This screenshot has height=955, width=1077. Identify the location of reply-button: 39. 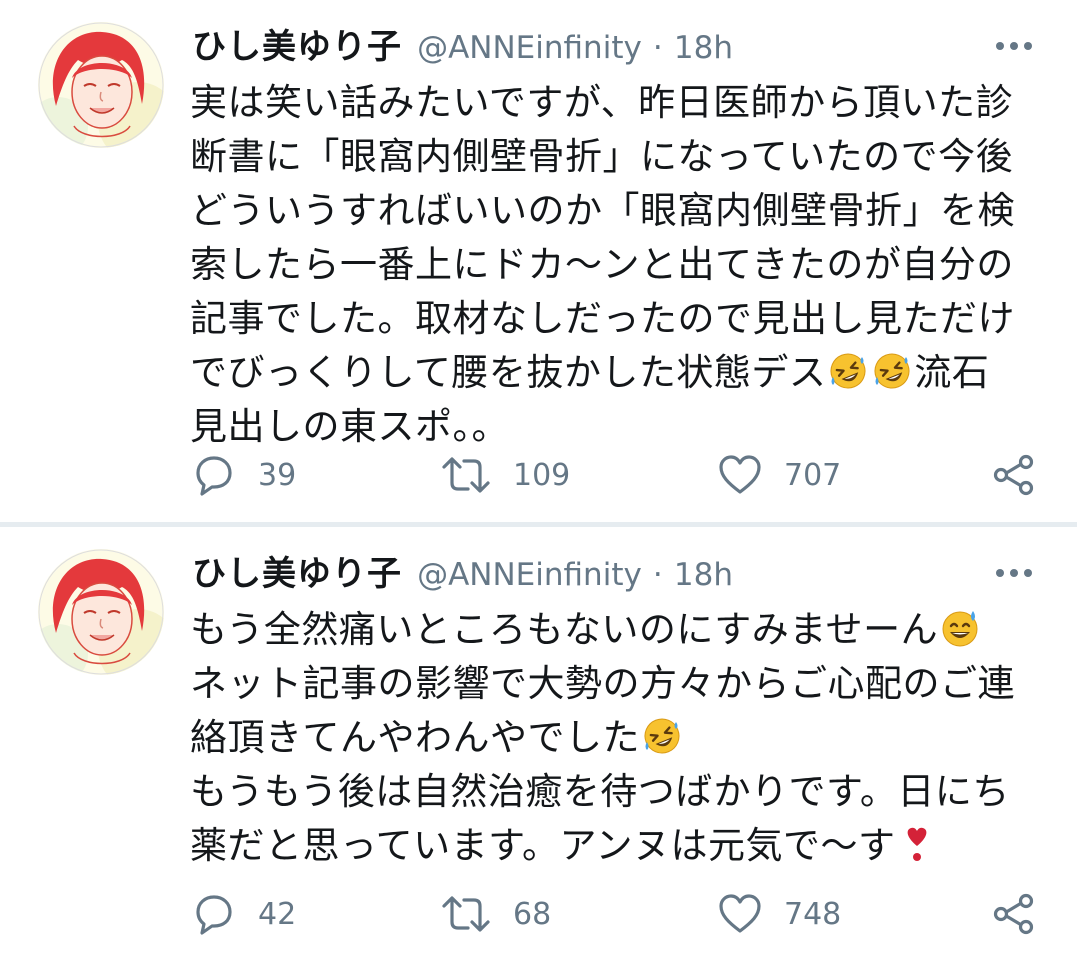
(244, 475).